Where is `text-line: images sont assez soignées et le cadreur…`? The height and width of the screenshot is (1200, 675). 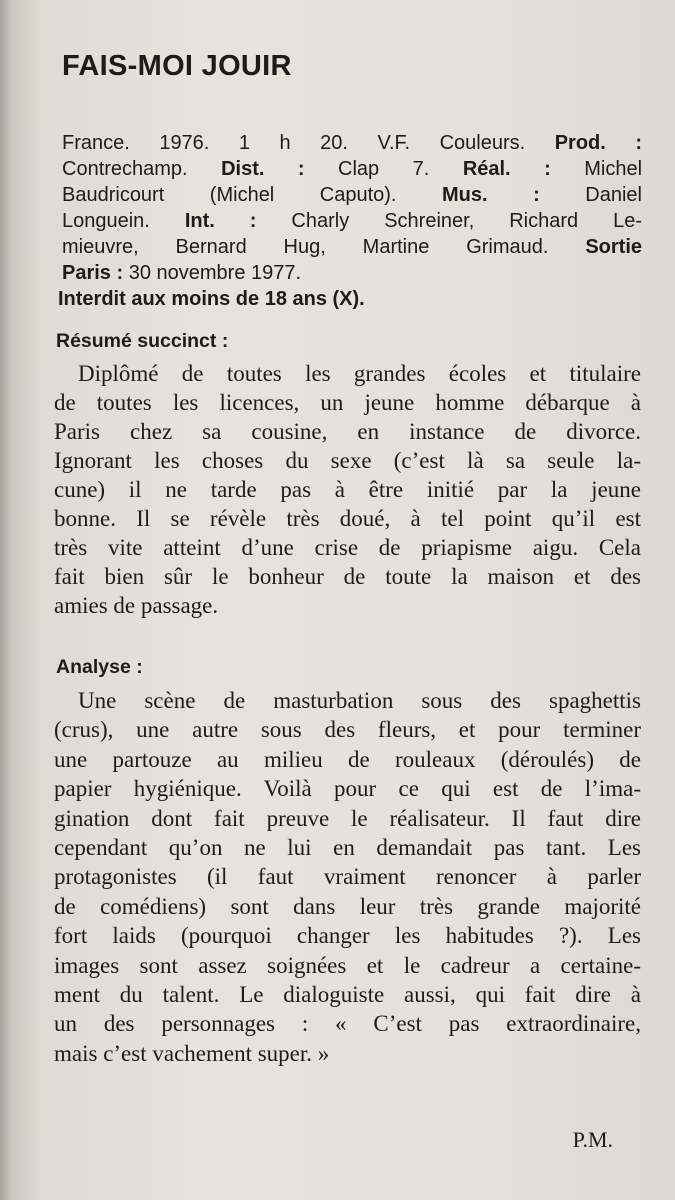 text-line: images sont assez soignées et le cadreur… is located at coordinates (347, 965).